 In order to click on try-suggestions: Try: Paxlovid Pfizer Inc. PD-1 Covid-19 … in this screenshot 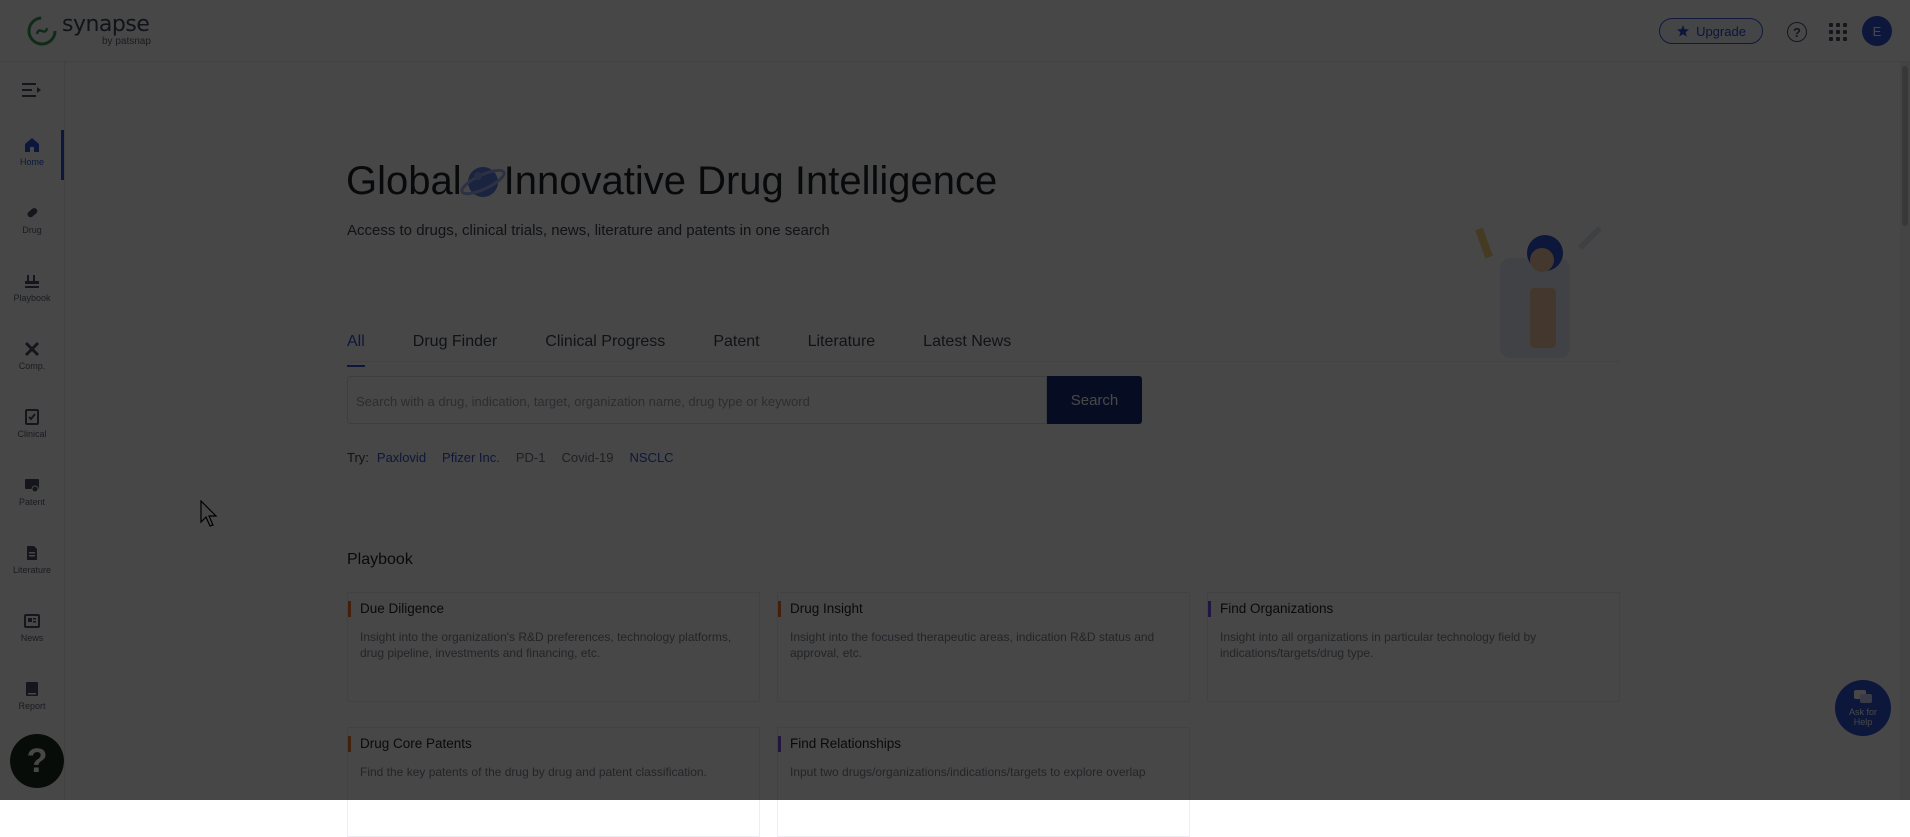, I will do `click(510, 457)`.